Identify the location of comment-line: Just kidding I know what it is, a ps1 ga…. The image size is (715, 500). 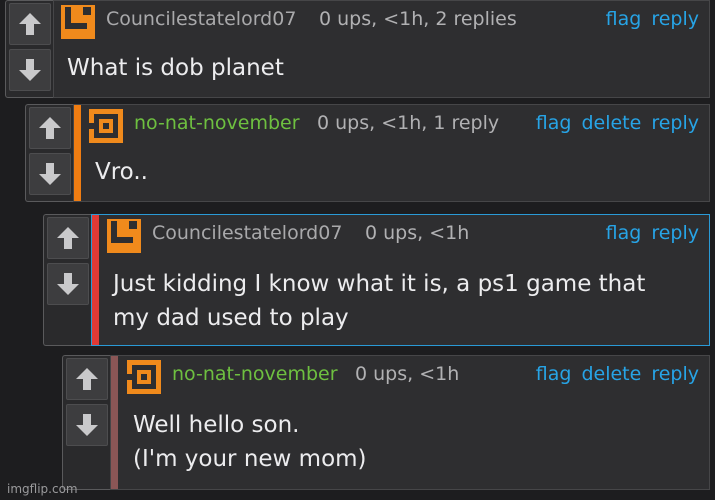
(379, 284).